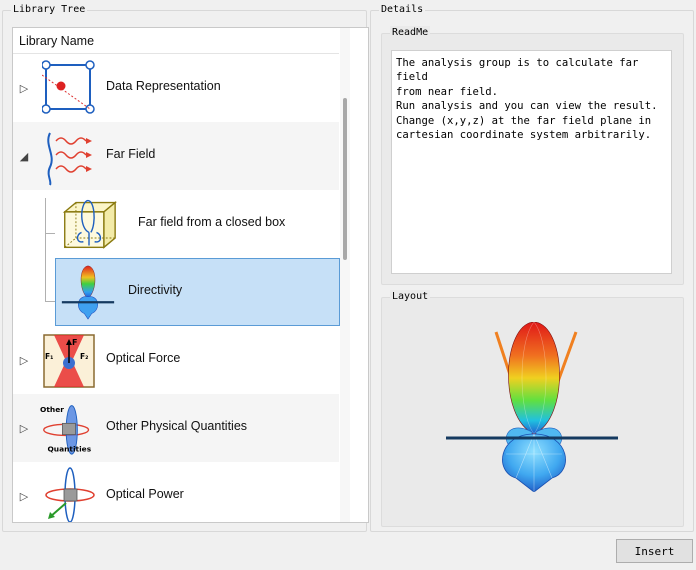 The image size is (696, 570). What do you see at coordinates (84, 356) in the screenshot?
I see `force-label-2: F₂` at bounding box center [84, 356].